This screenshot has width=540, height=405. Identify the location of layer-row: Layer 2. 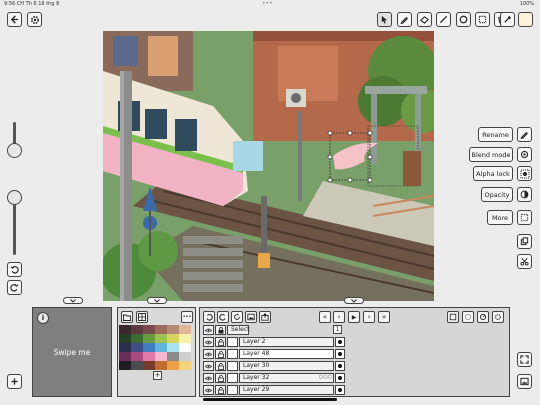
(274, 342).